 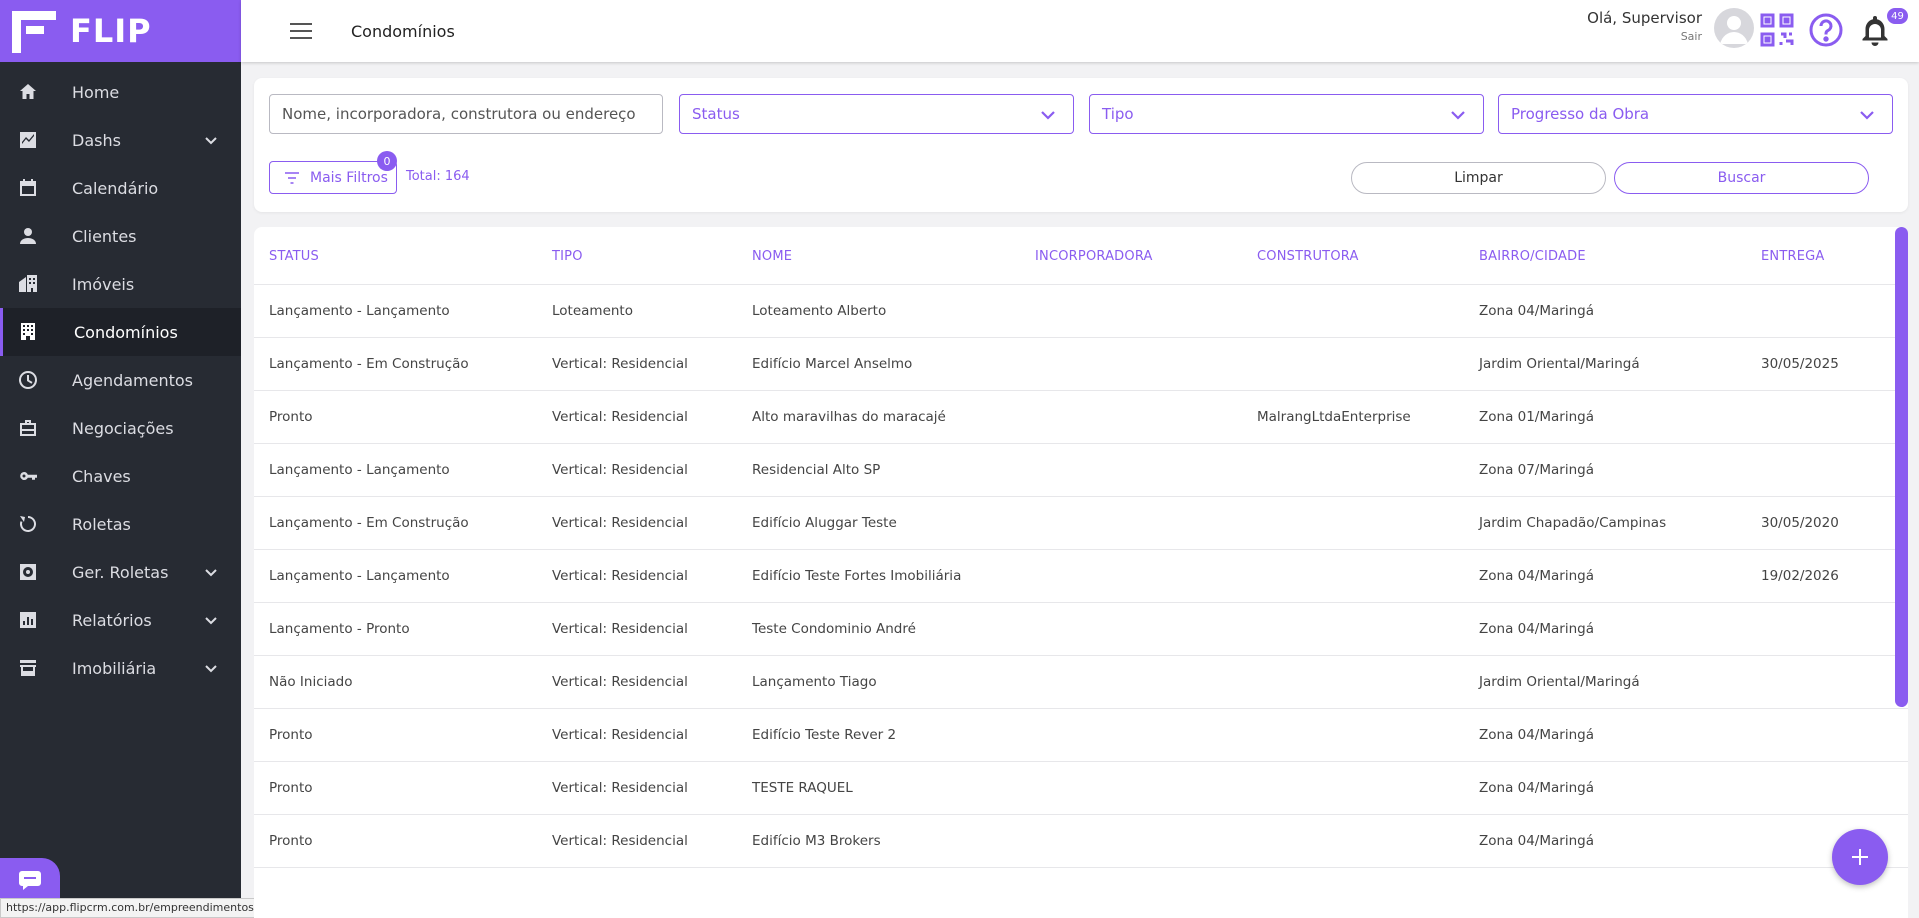 I want to click on column-header: INCORPORADORA, so click(x=1094, y=256).